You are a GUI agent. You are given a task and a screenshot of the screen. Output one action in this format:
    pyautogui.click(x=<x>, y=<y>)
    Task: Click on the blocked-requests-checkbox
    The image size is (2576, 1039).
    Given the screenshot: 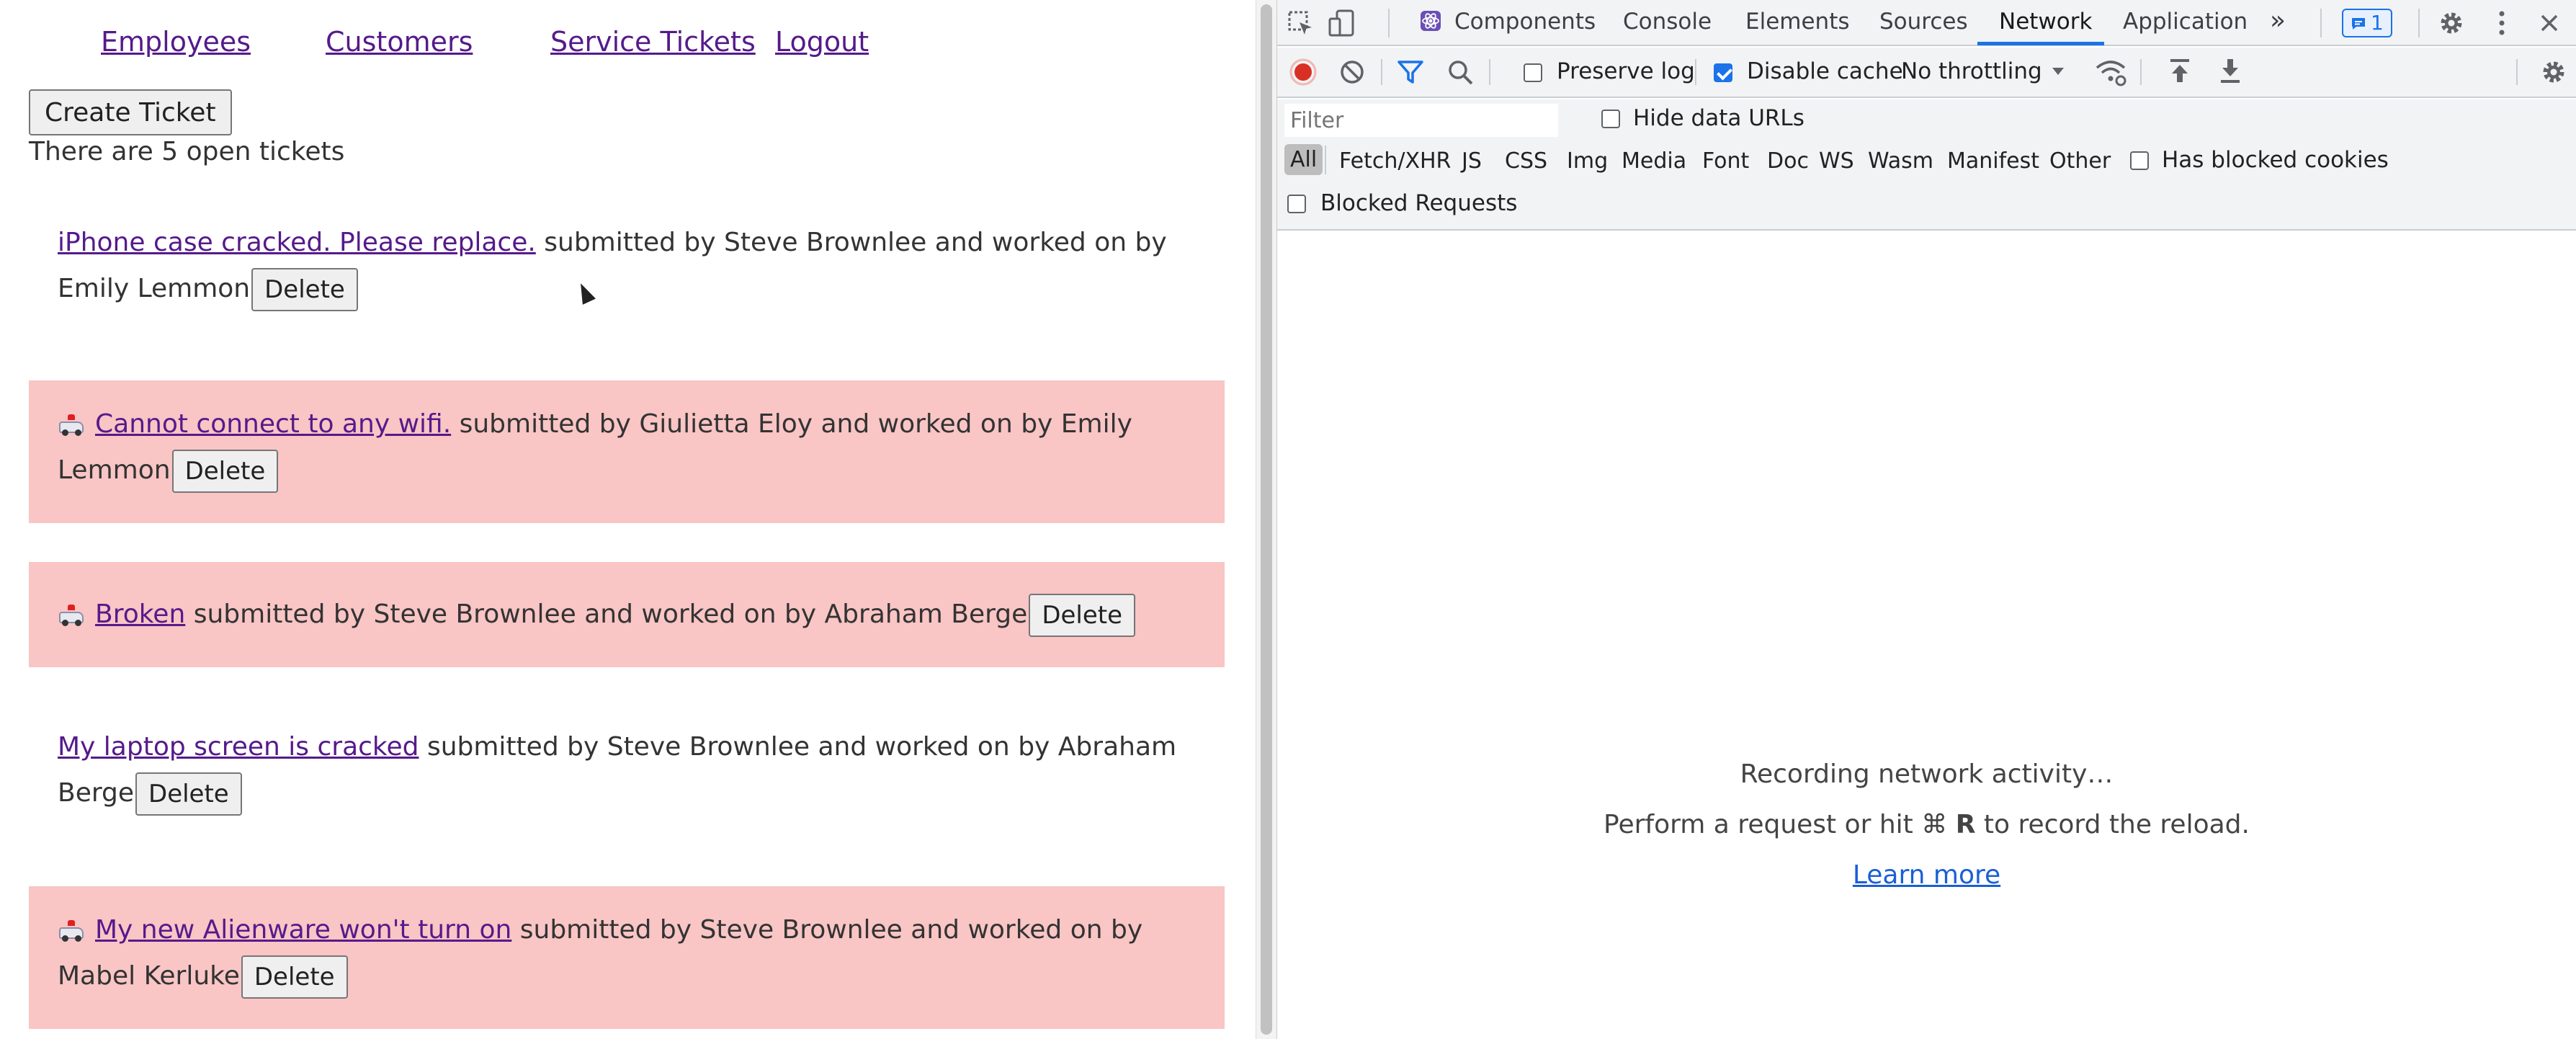 What is the action you would take?
    pyautogui.click(x=1296, y=204)
    